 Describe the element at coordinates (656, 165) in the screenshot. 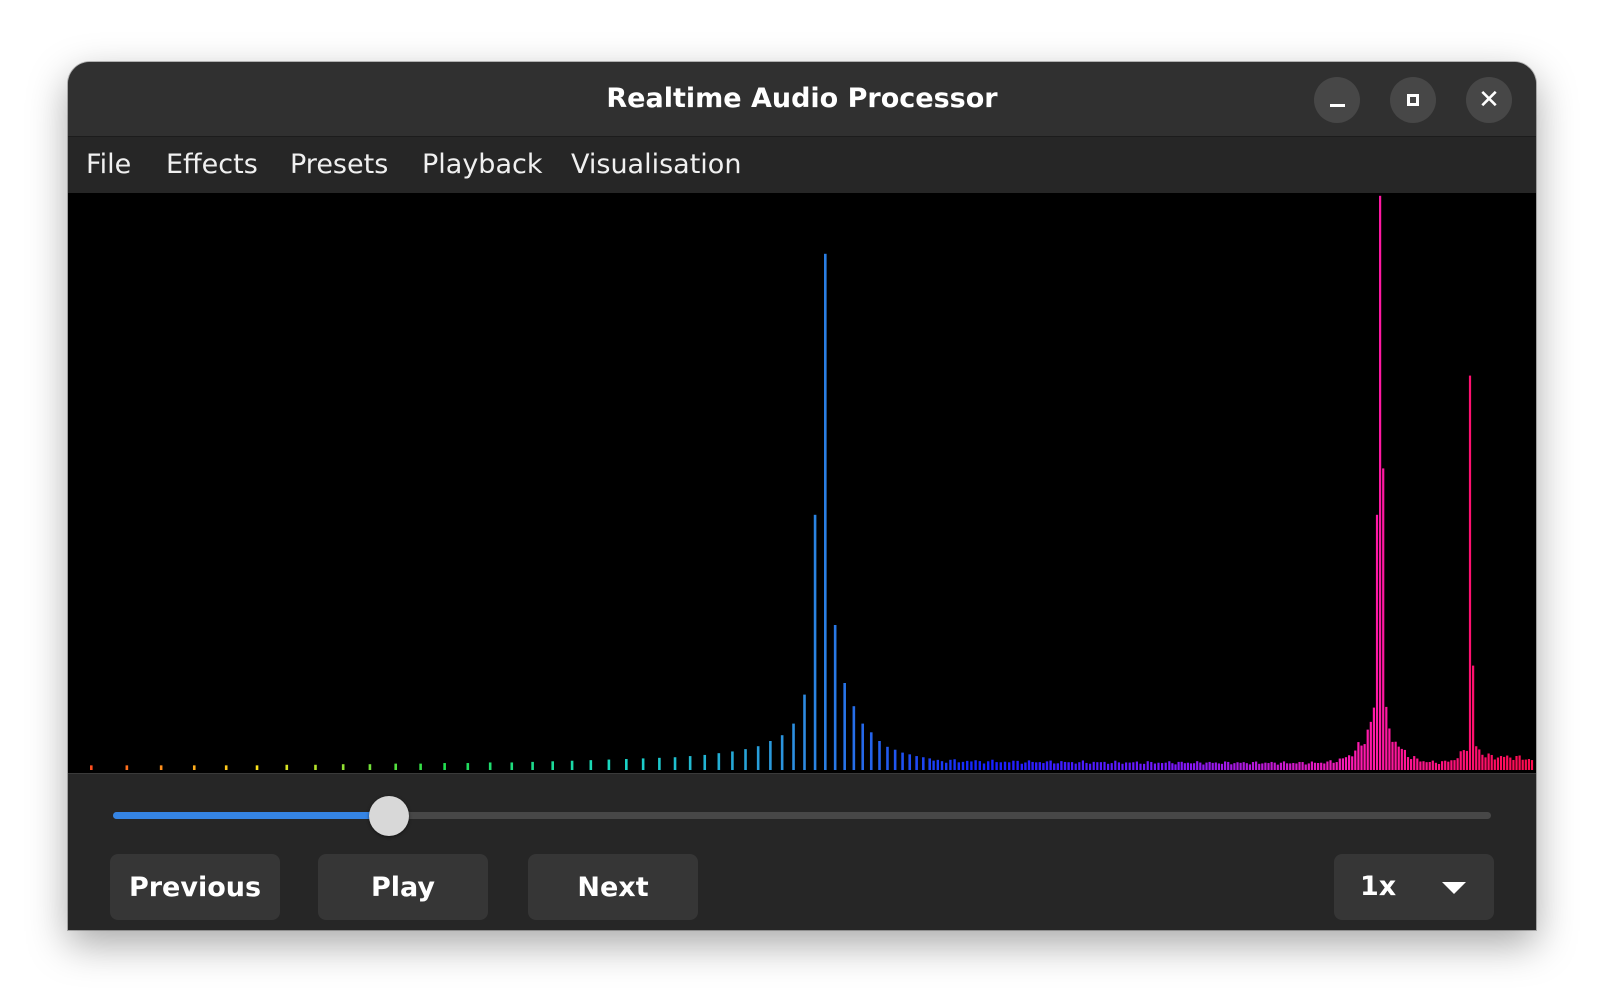

I see `menu-visualisation: Visualisation` at that location.